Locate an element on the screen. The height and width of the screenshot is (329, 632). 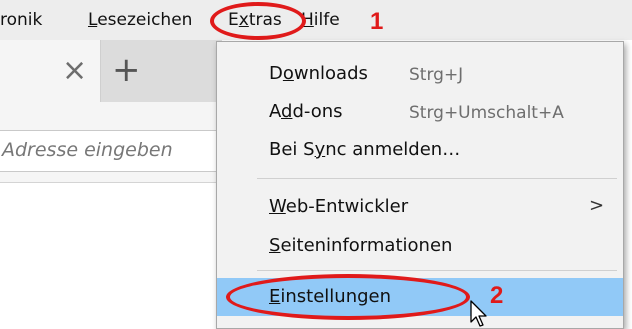
highlight-ellipse-extras is located at coordinates (258, 21).